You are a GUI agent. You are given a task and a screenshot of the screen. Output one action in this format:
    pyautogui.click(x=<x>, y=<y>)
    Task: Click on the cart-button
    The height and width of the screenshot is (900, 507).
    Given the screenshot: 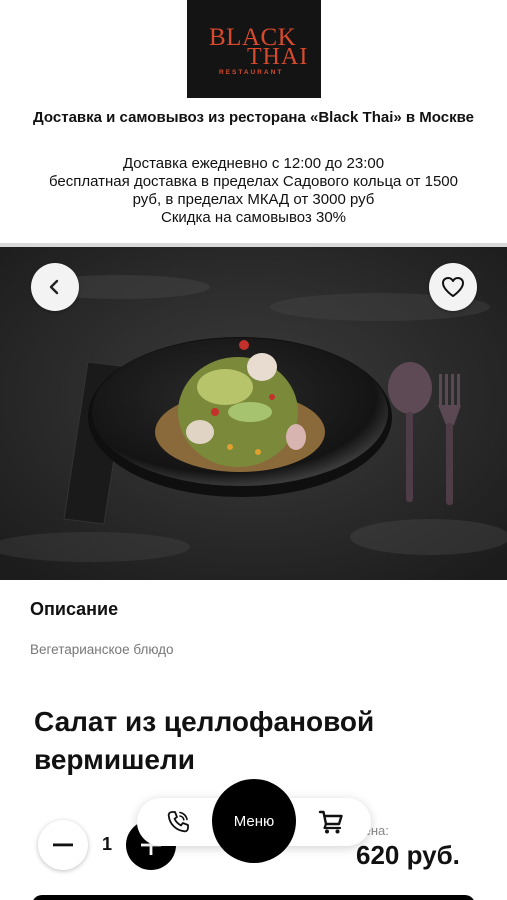 What is the action you would take?
    pyautogui.click(x=331, y=822)
    